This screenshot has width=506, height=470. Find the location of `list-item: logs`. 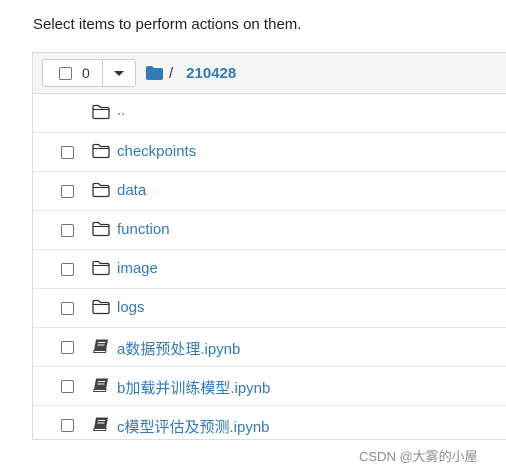

list-item: logs is located at coordinates (269, 308).